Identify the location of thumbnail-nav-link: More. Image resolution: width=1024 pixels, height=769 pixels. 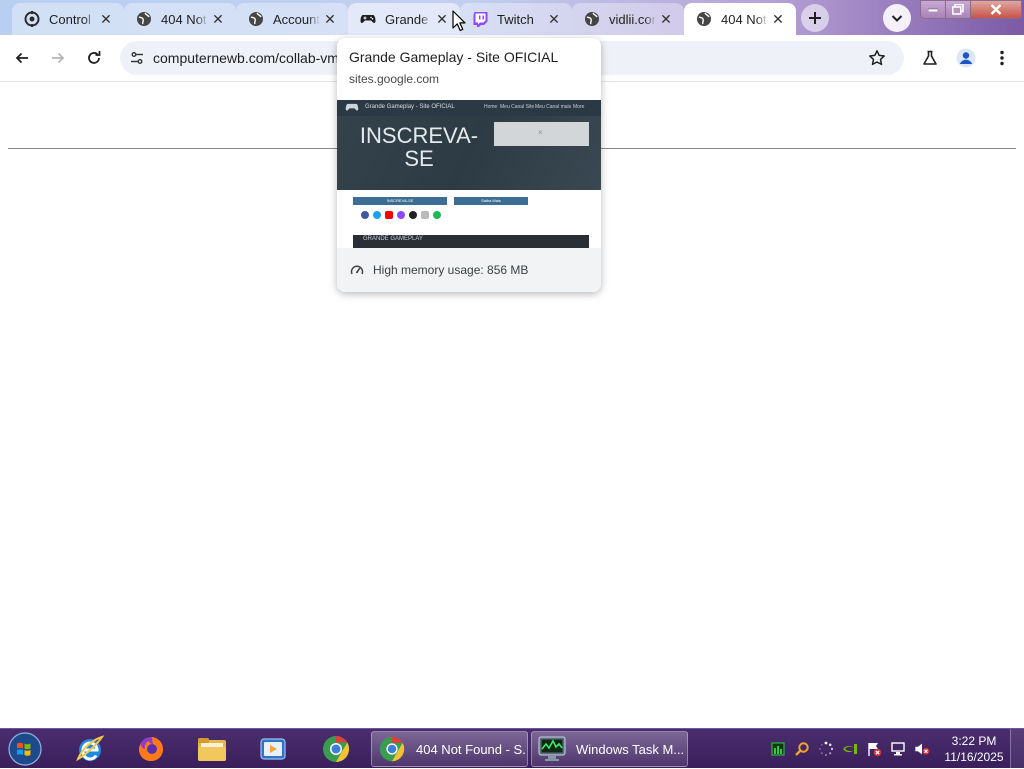
(579, 107).